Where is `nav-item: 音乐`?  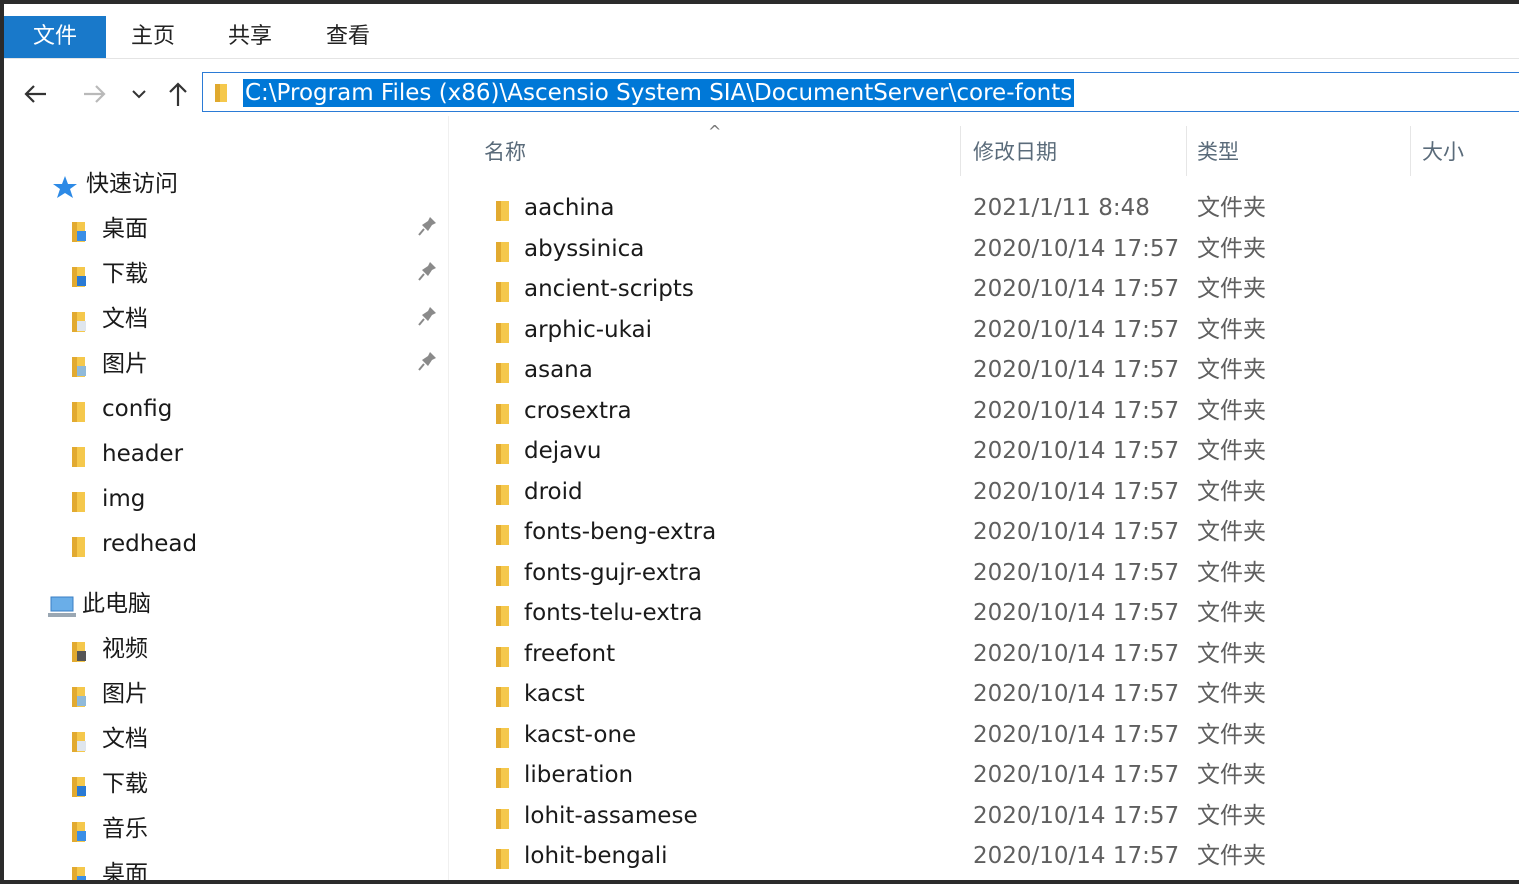 nav-item: 音乐 is located at coordinates (256, 829).